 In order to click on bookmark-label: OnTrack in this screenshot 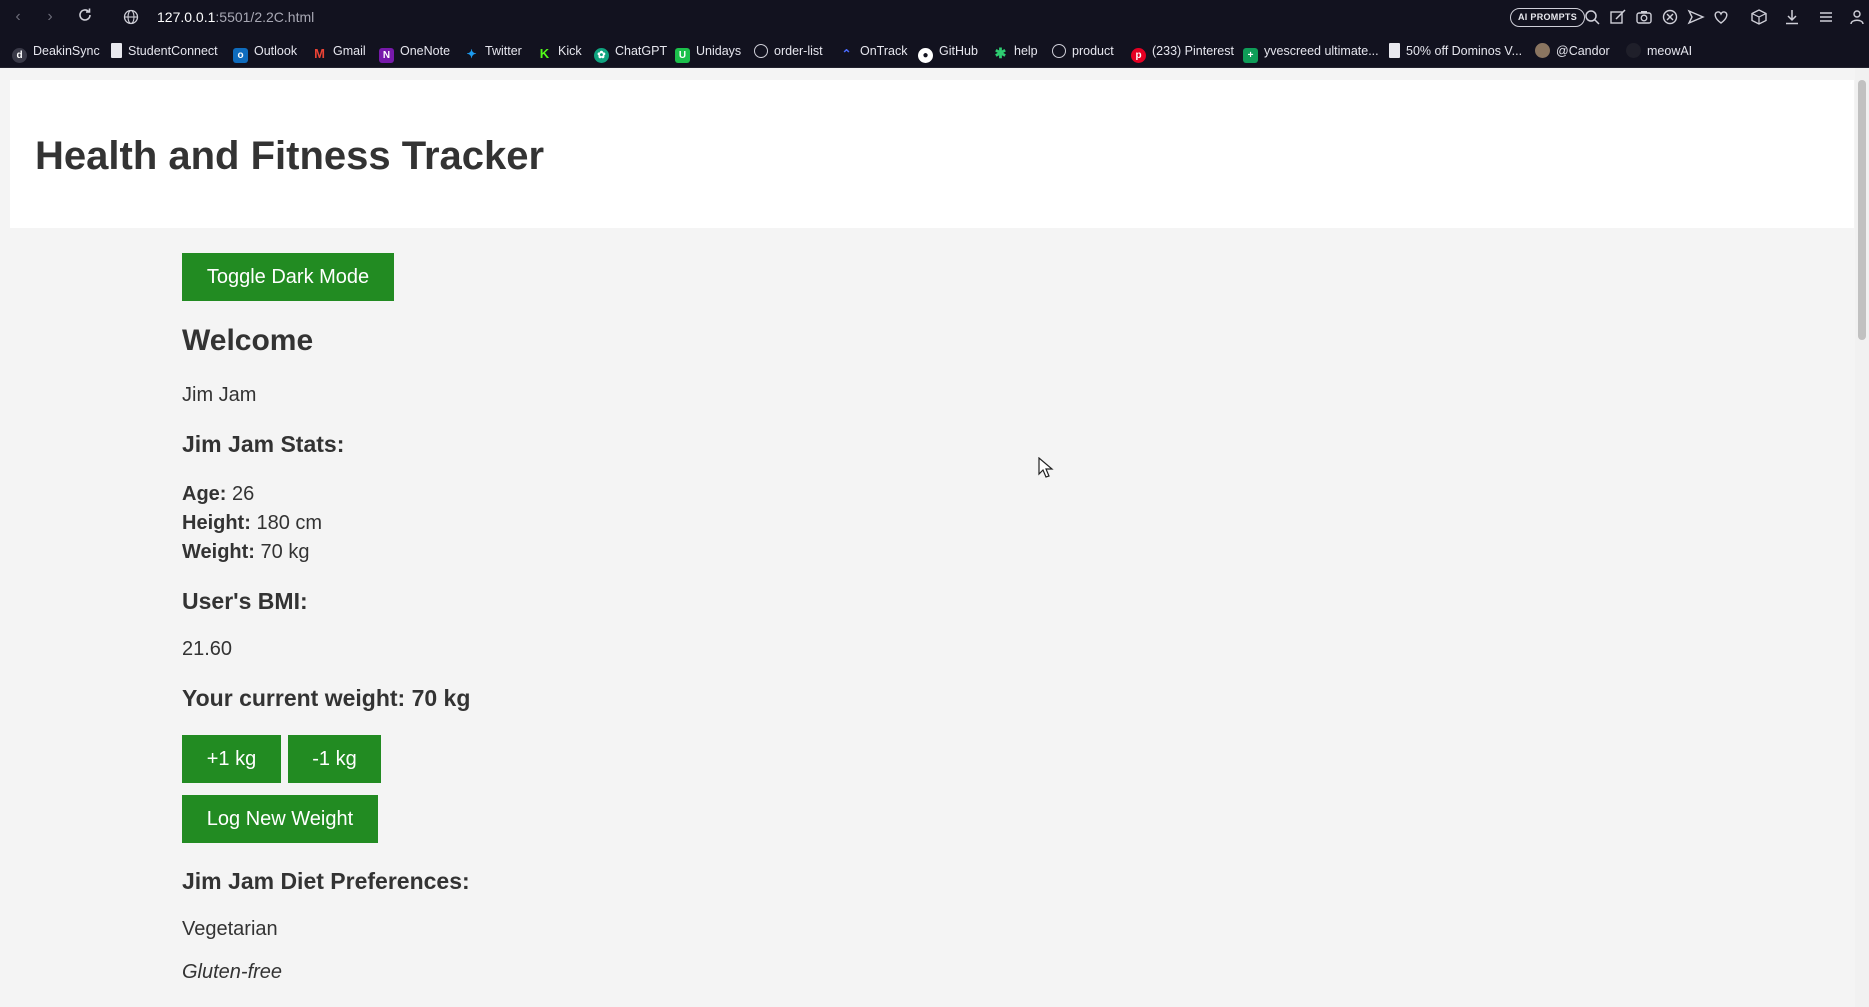, I will do `click(884, 51)`.